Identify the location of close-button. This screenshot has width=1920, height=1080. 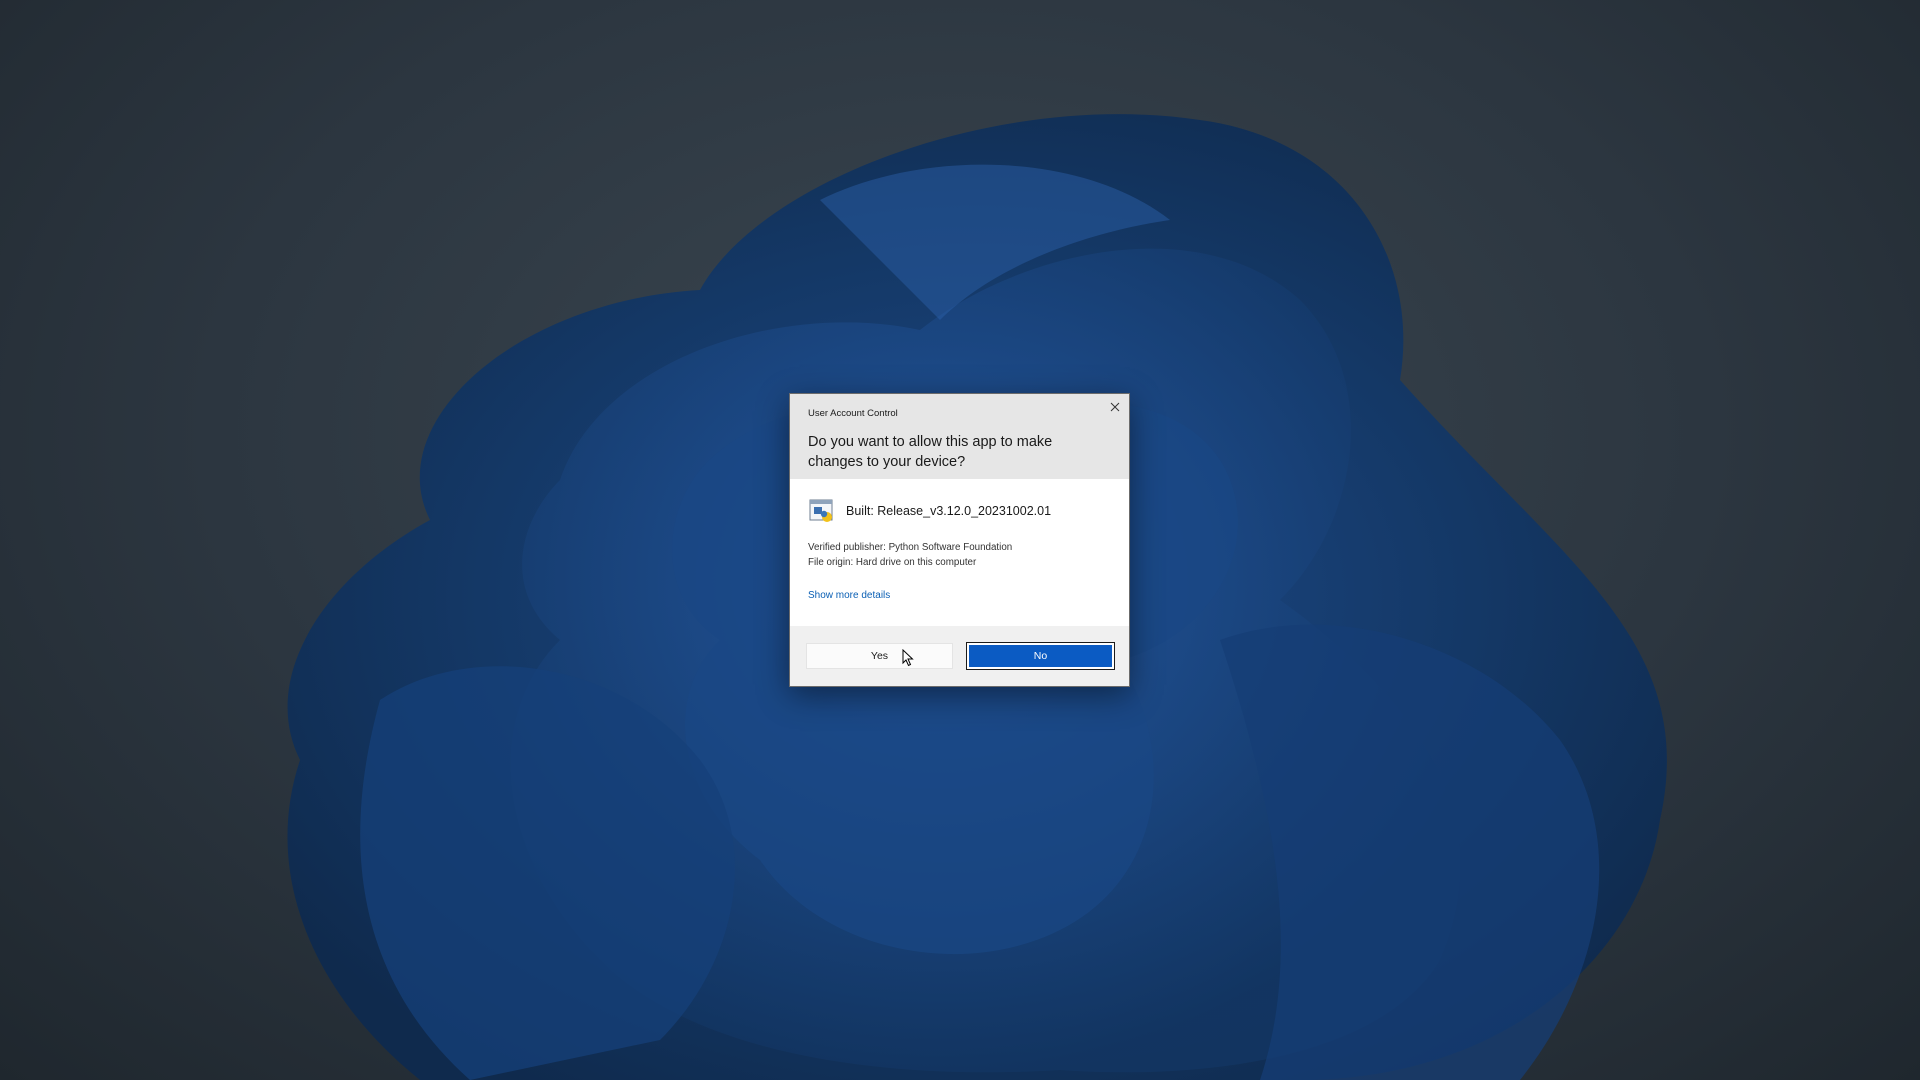
(1115, 407).